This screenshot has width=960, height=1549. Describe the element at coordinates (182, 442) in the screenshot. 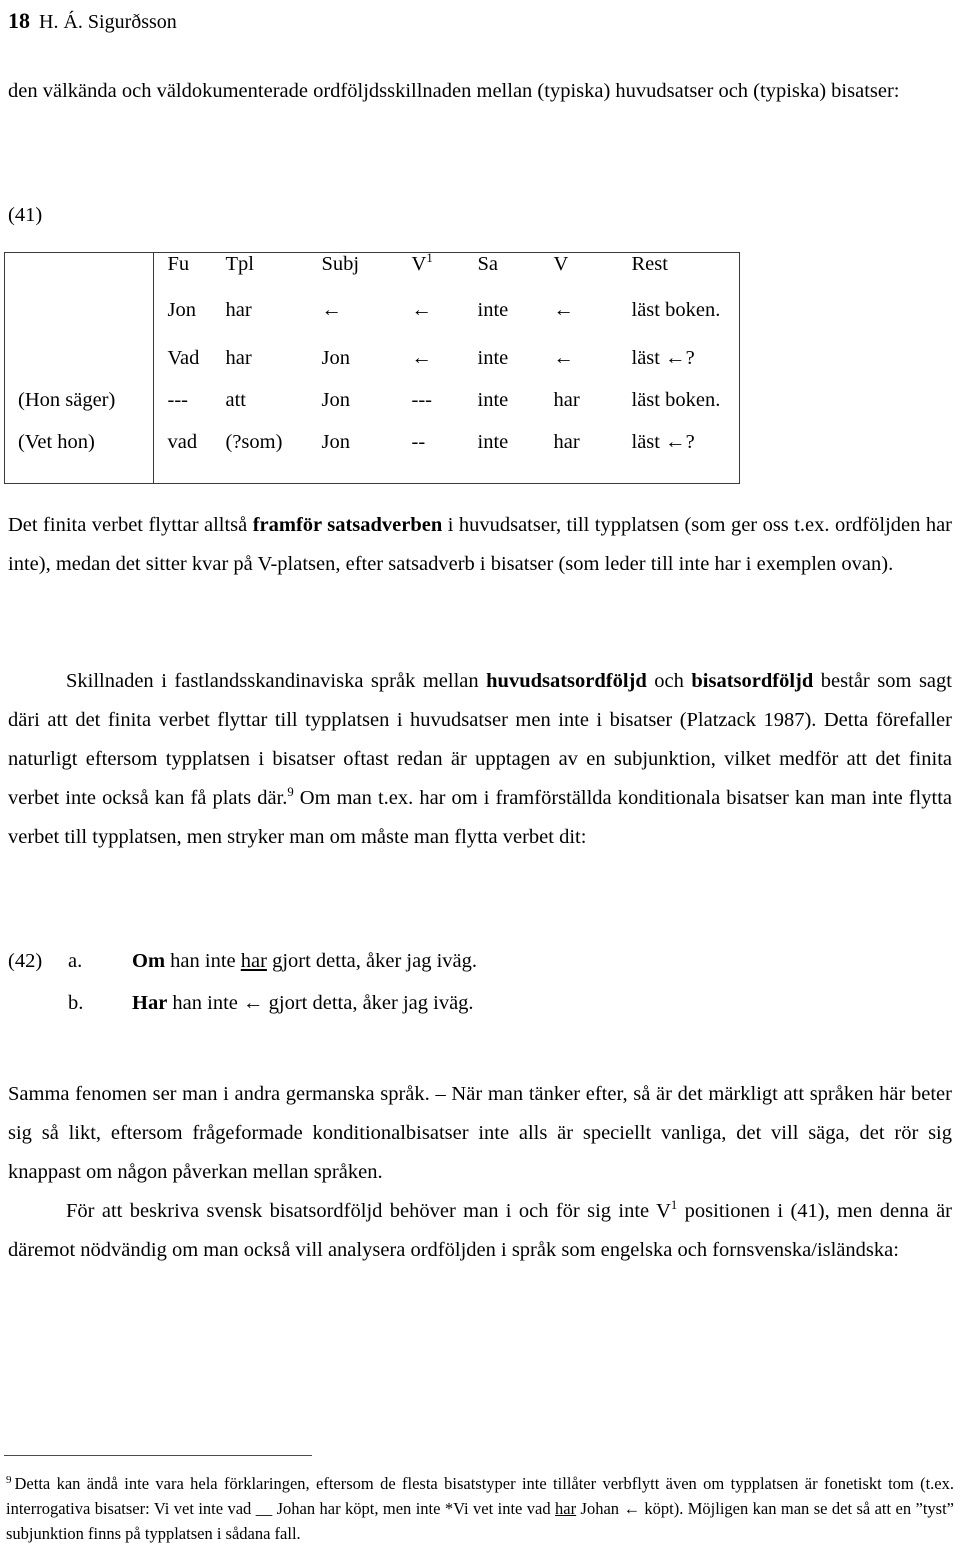

I see `cell-fu: vad` at that location.